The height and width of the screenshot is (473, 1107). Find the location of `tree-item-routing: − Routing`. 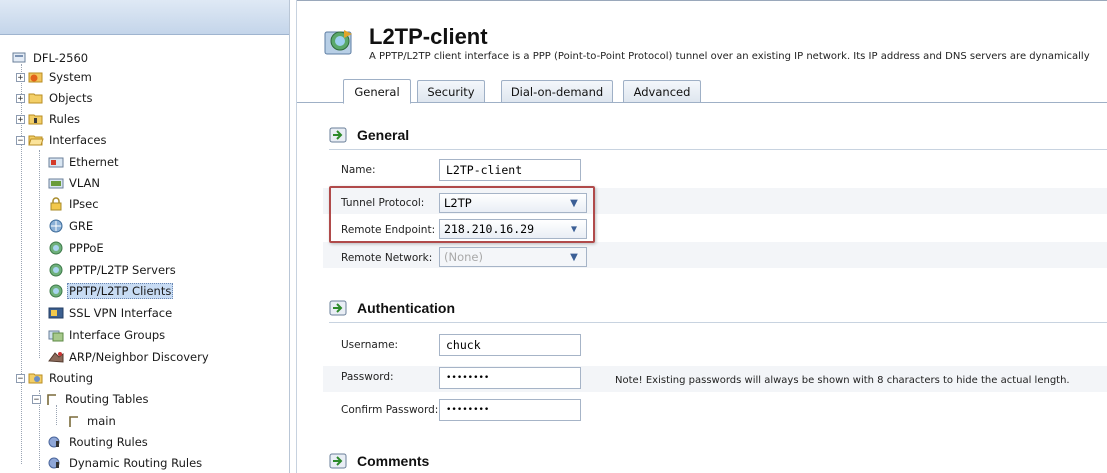

tree-item-routing: − Routing is located at coordinates (55, 378).